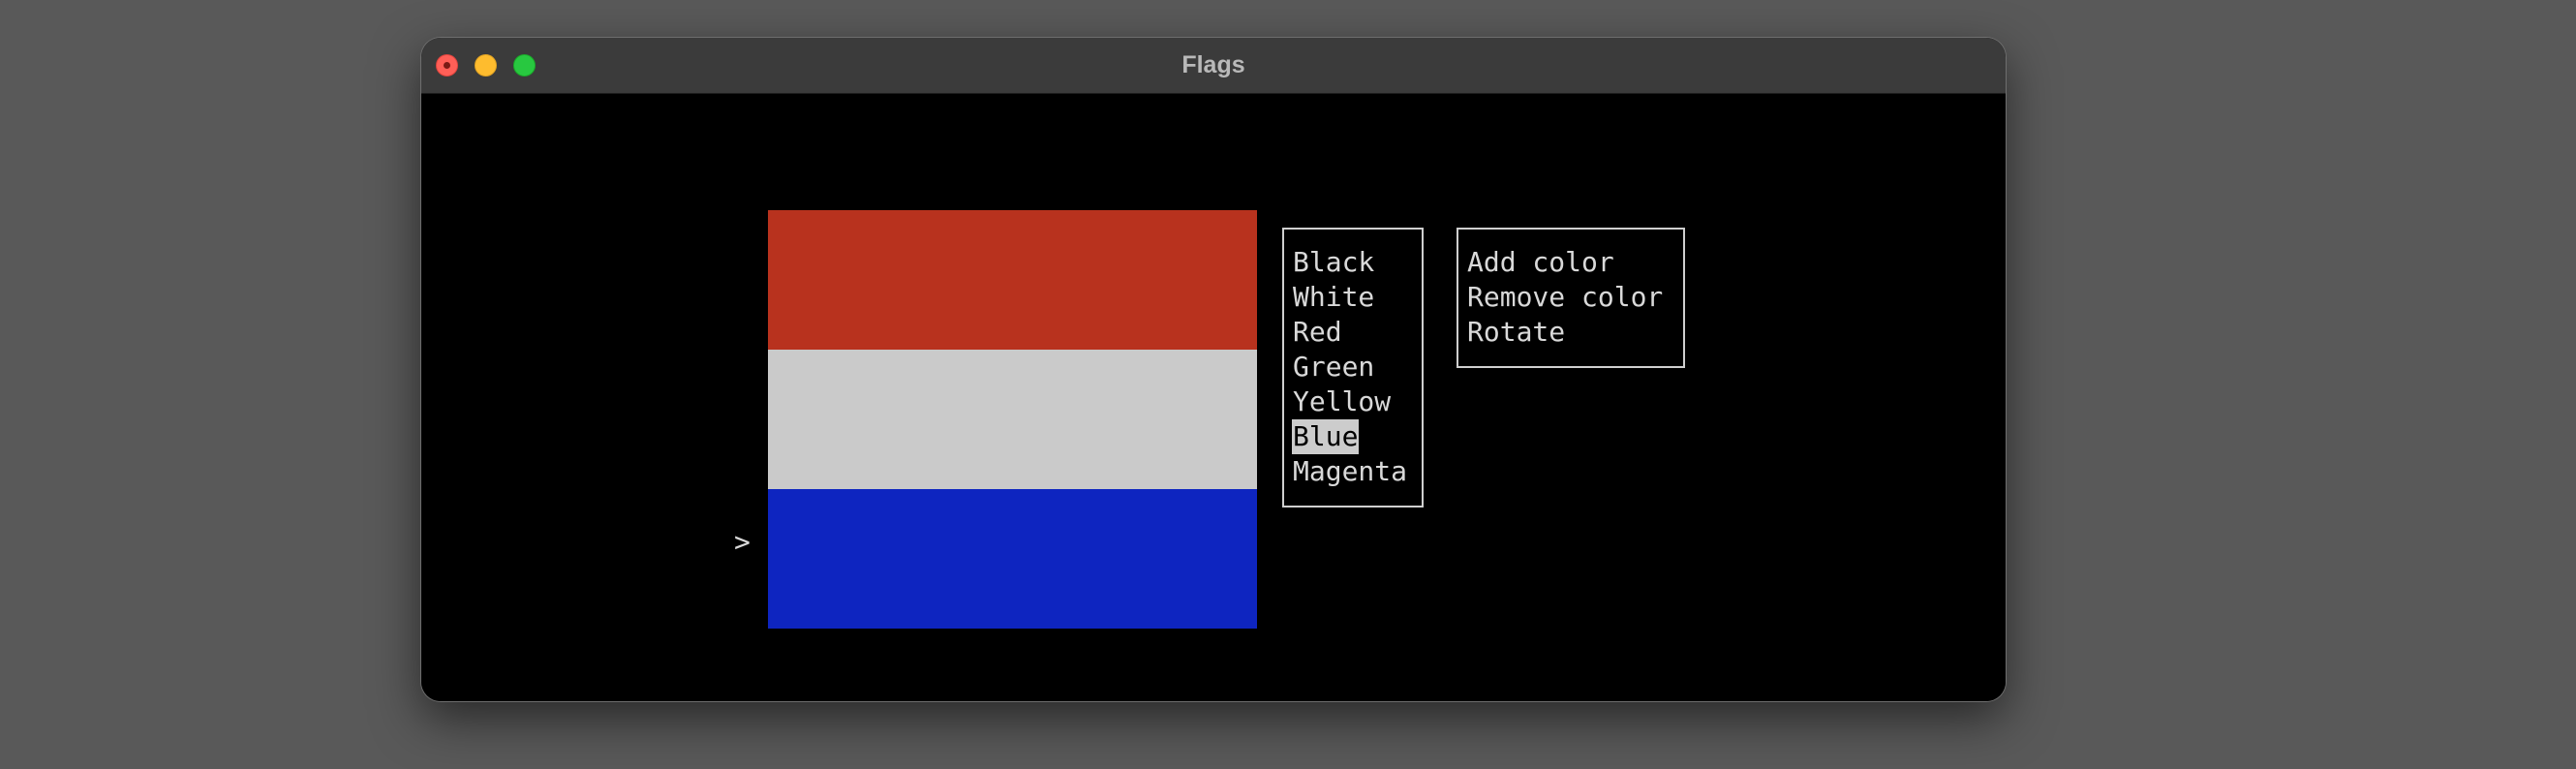 This screenshot has width=2576, height=769. I want to click on color-option-white: White, so click(1357, 297).